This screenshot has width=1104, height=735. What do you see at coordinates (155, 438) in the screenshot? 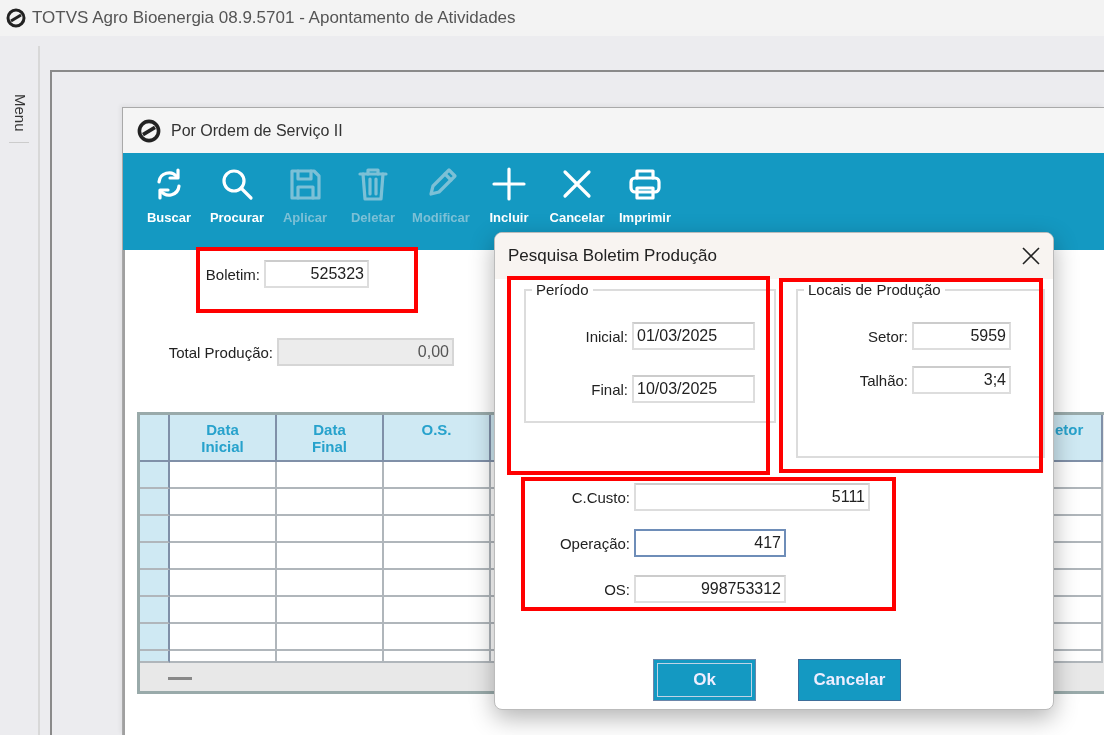
I see `header-corner-cell` at bounding box center [155, 438].